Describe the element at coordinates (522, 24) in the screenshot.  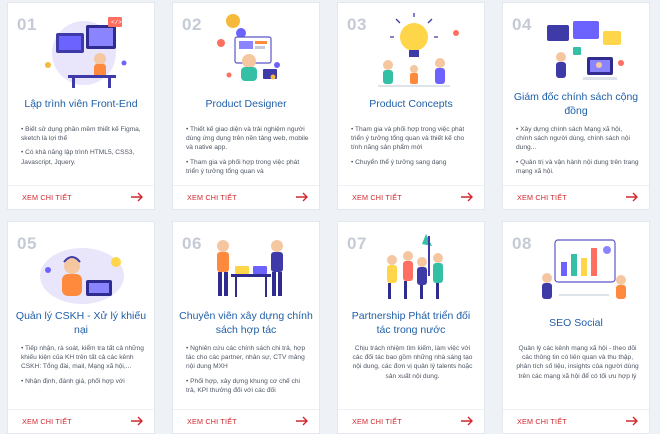
I see `card-number: 04` at that location.